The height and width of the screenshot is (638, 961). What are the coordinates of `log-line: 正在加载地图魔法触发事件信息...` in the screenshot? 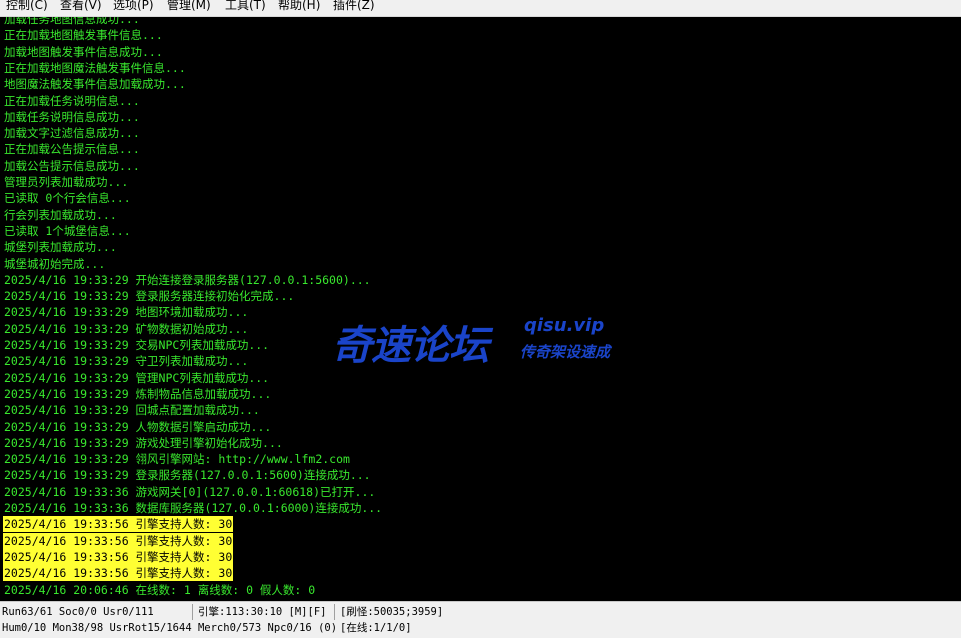 It's located at (95, 67).